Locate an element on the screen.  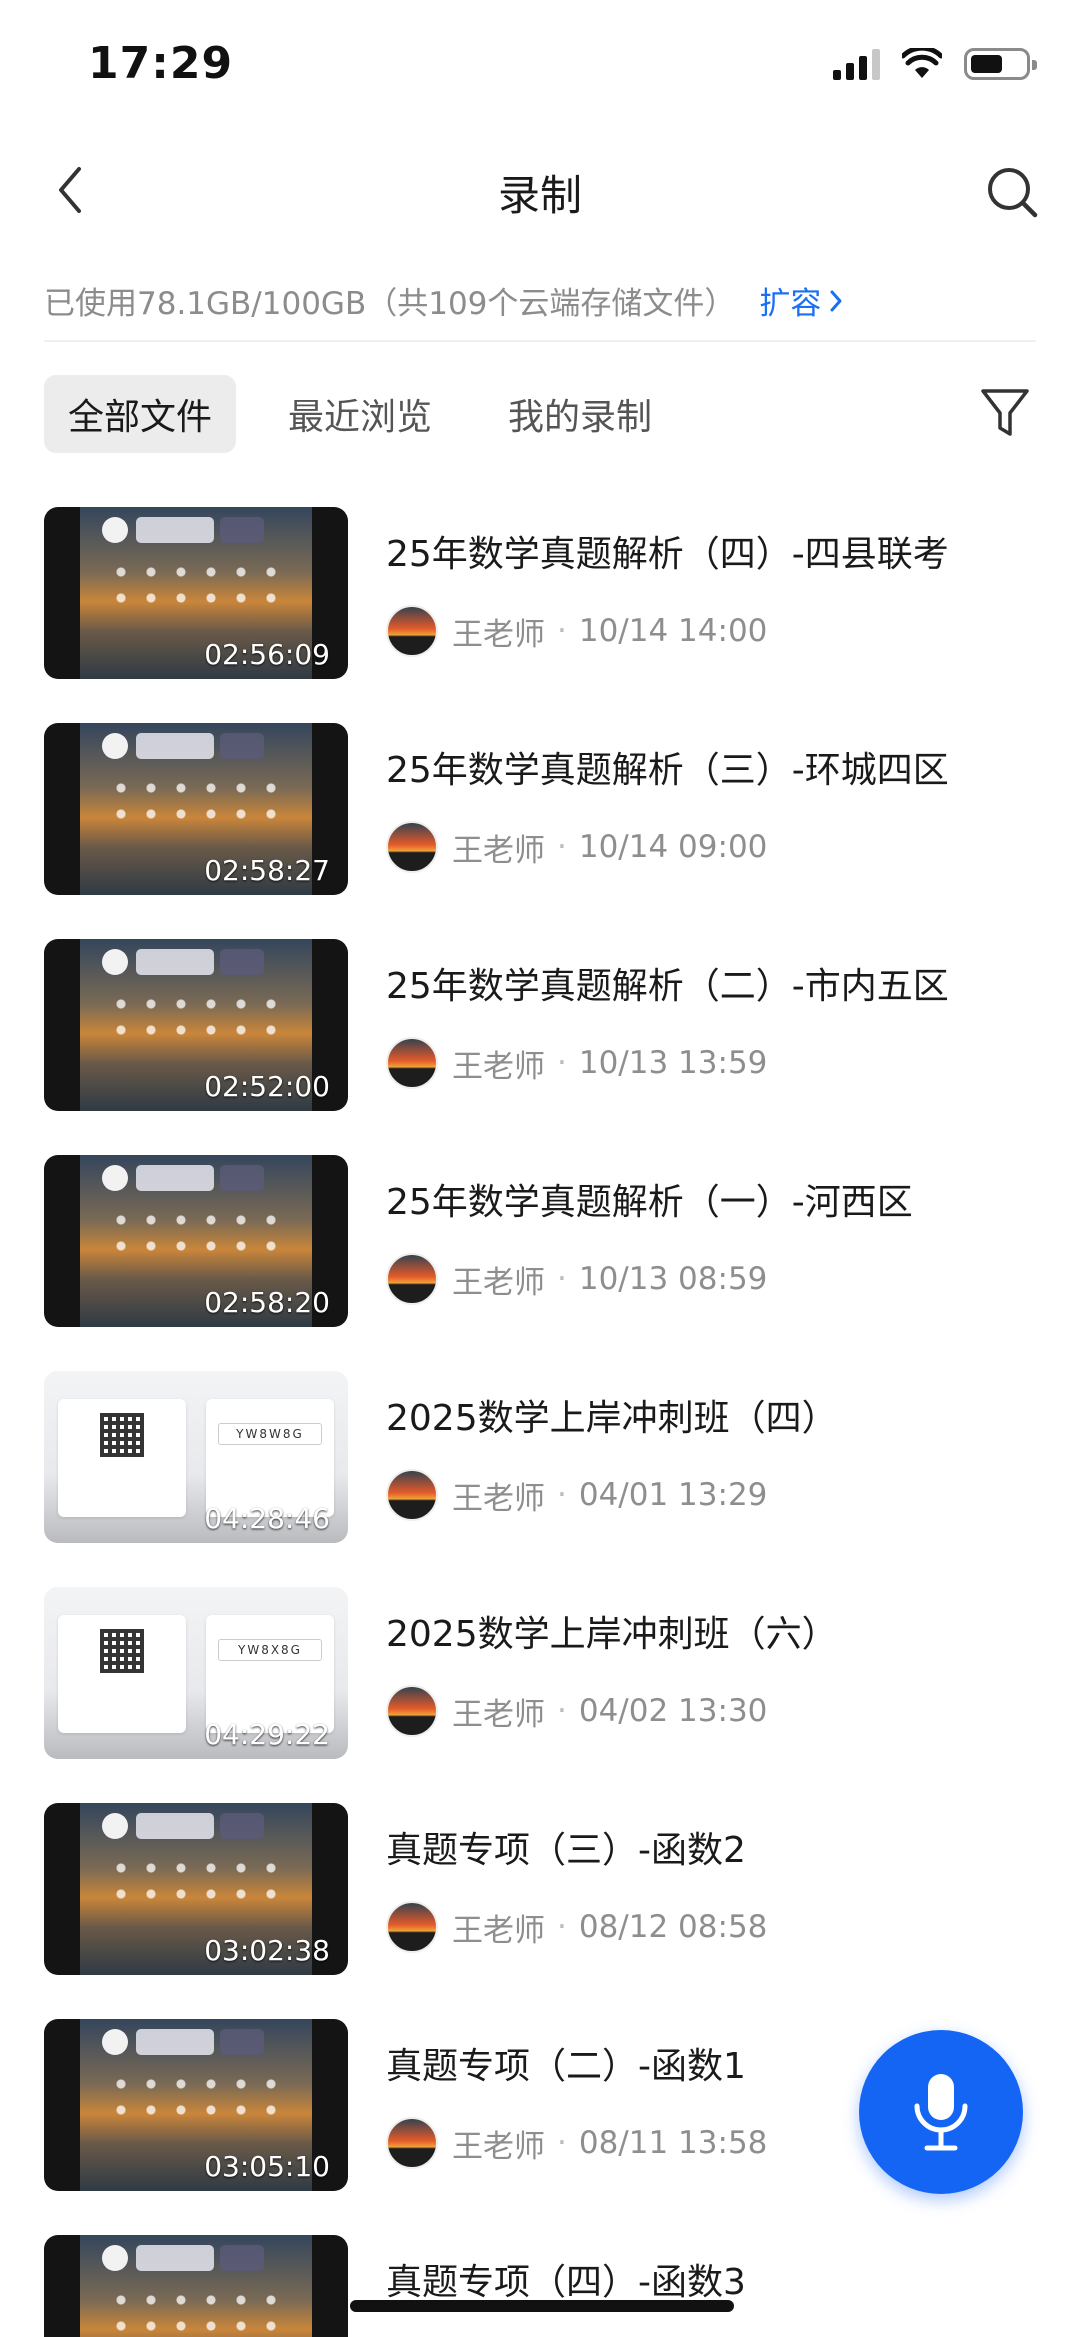
recording-duration: 02:58:27 is located at coordinates (267, 870).